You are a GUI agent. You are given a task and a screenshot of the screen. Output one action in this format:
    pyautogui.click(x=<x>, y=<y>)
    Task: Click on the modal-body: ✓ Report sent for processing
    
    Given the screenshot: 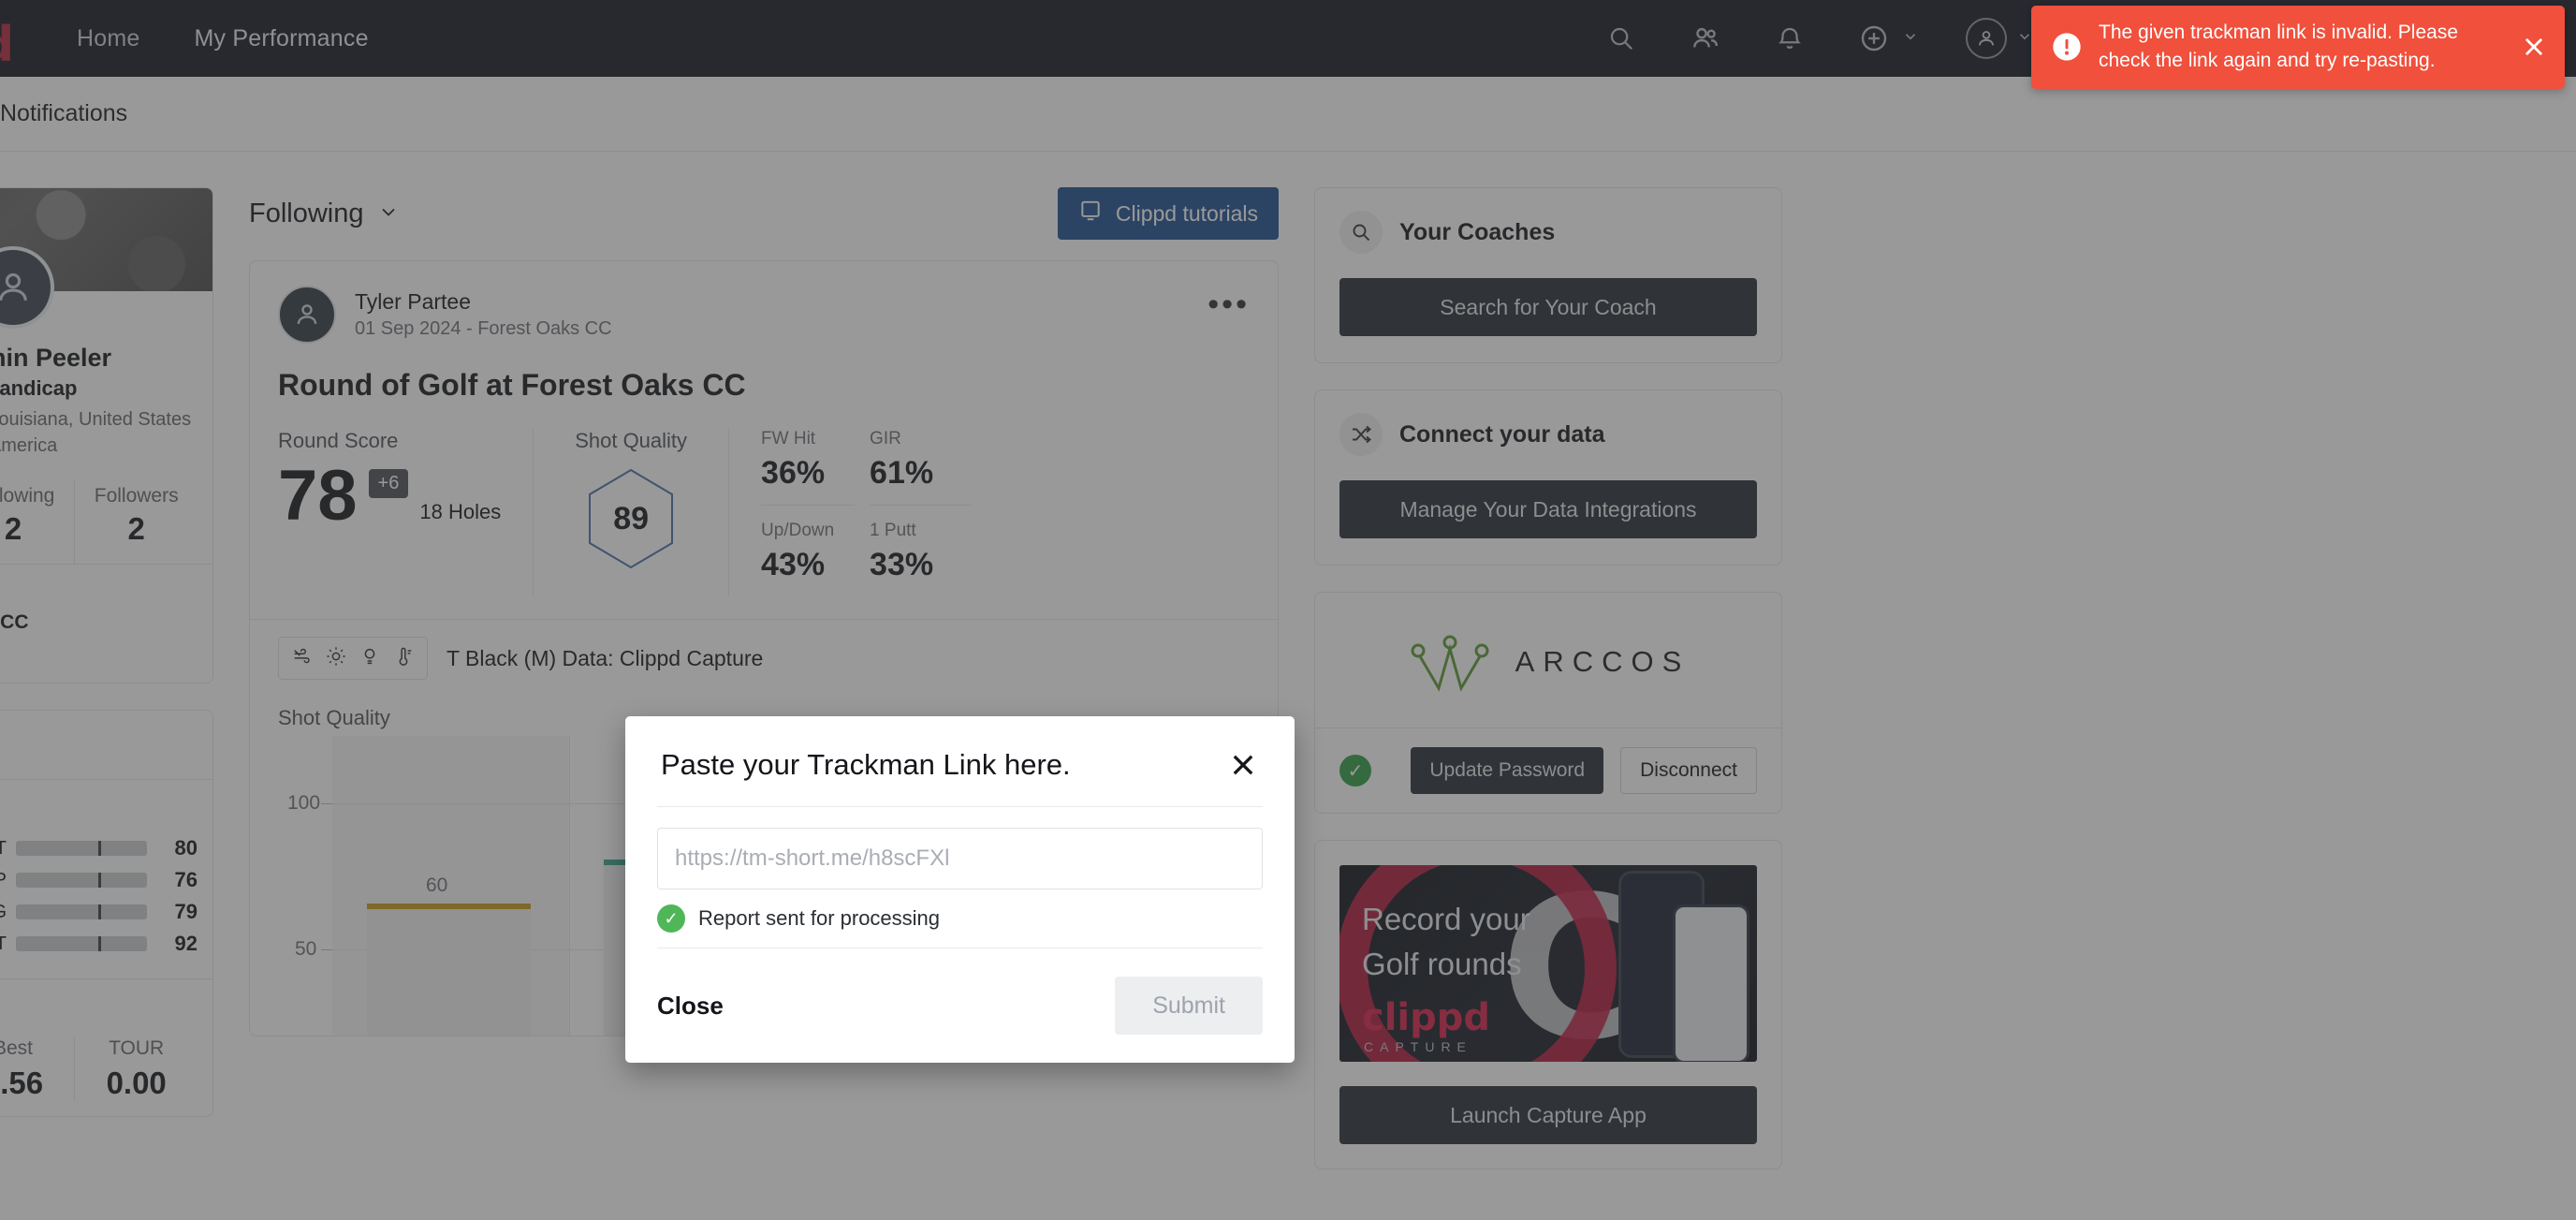 What is the action you would take?
    pyautogui.click(x=960, y=870)
    